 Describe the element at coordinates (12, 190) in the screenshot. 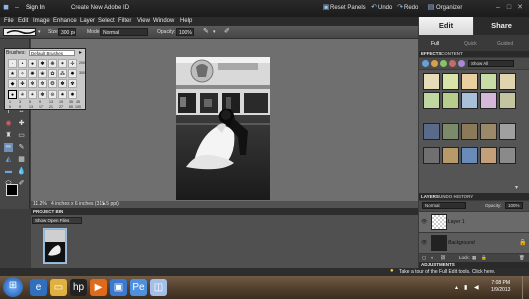

I see `foreground-color-swatch` at that location.